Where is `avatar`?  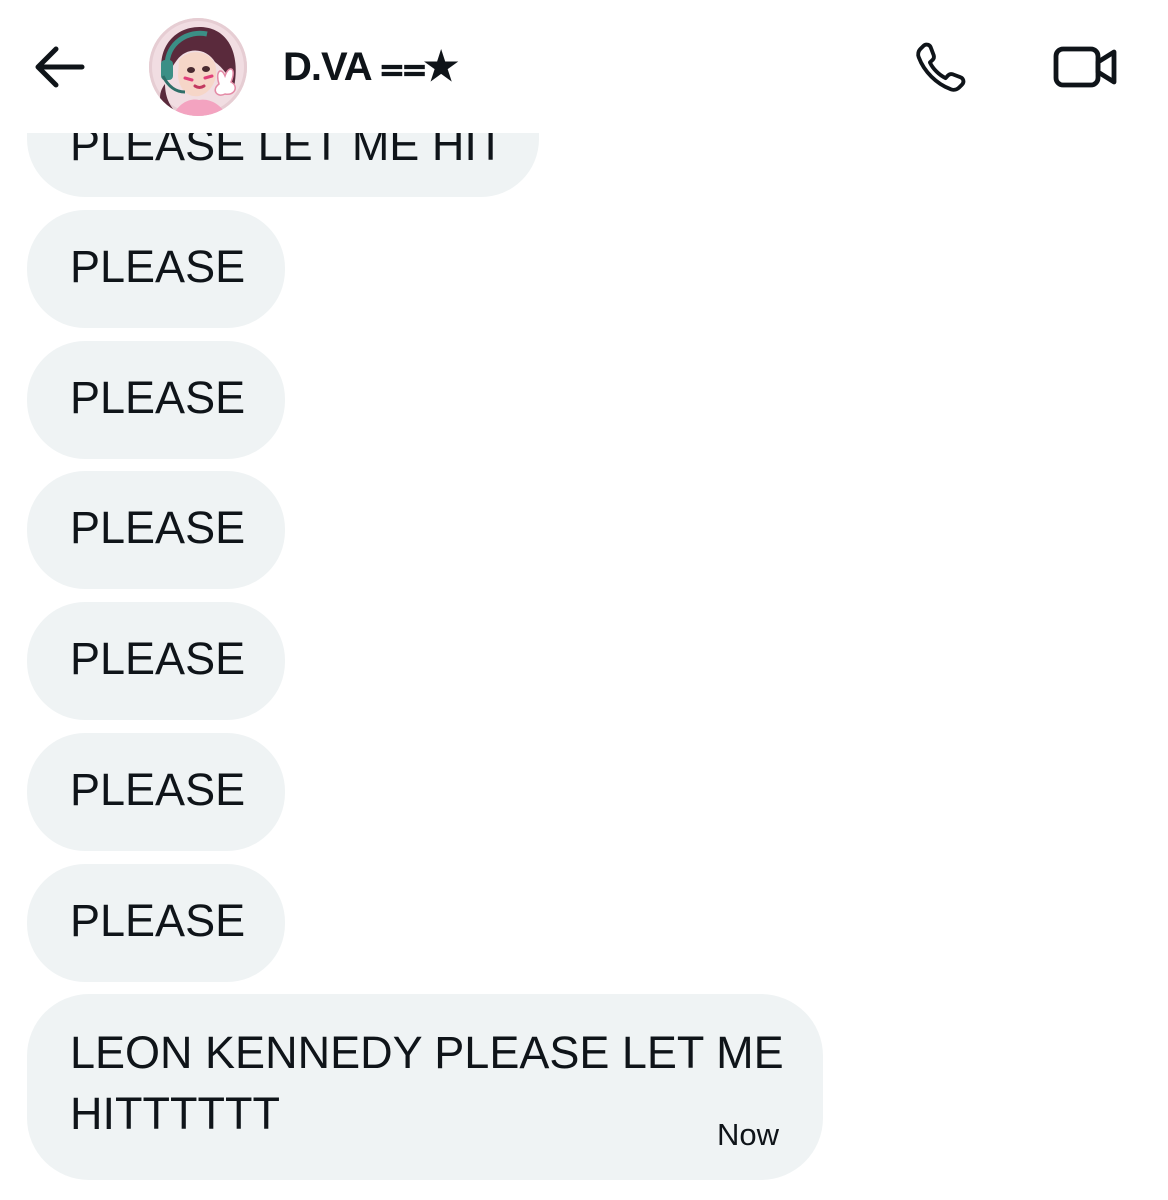 avatar is located at coordinates (198, 67).